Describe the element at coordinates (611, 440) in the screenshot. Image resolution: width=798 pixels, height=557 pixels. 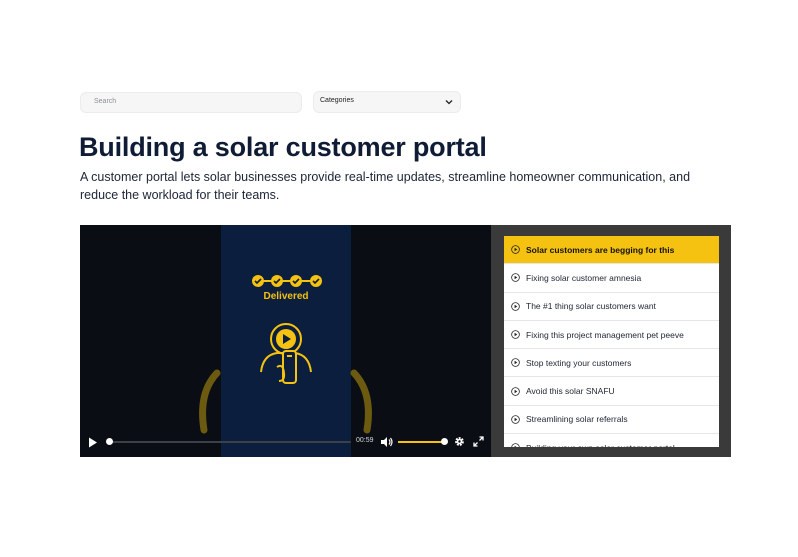
I see `playlist-item: Building your own solar customer portal` at that location.